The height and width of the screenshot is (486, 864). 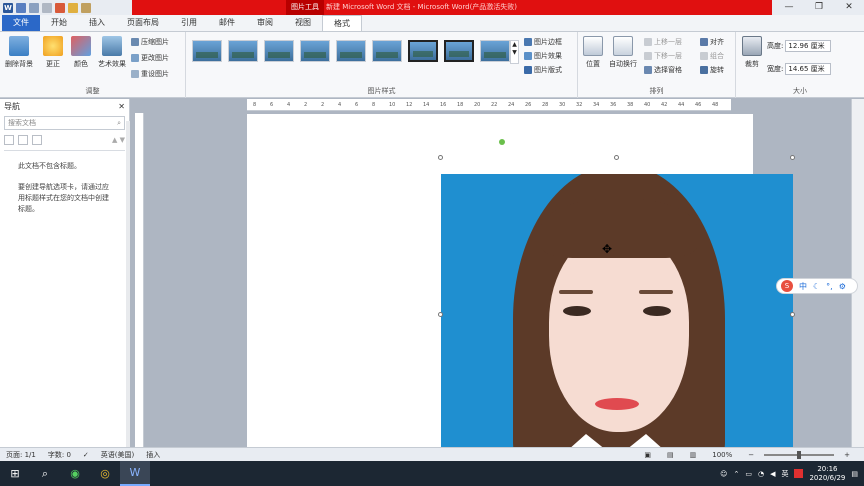 I want to click on reset-picture-button: 重设图片, so click(x=150, y=74).